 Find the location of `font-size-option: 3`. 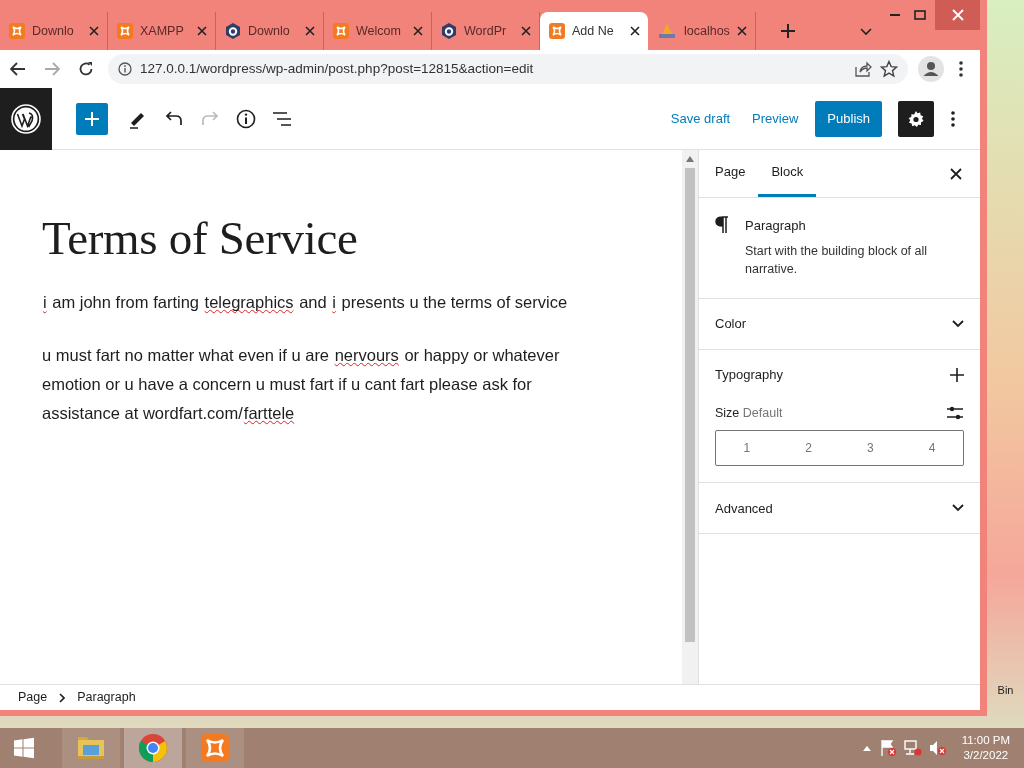

font-size-option: 3 is located at coordinates (870, 448).